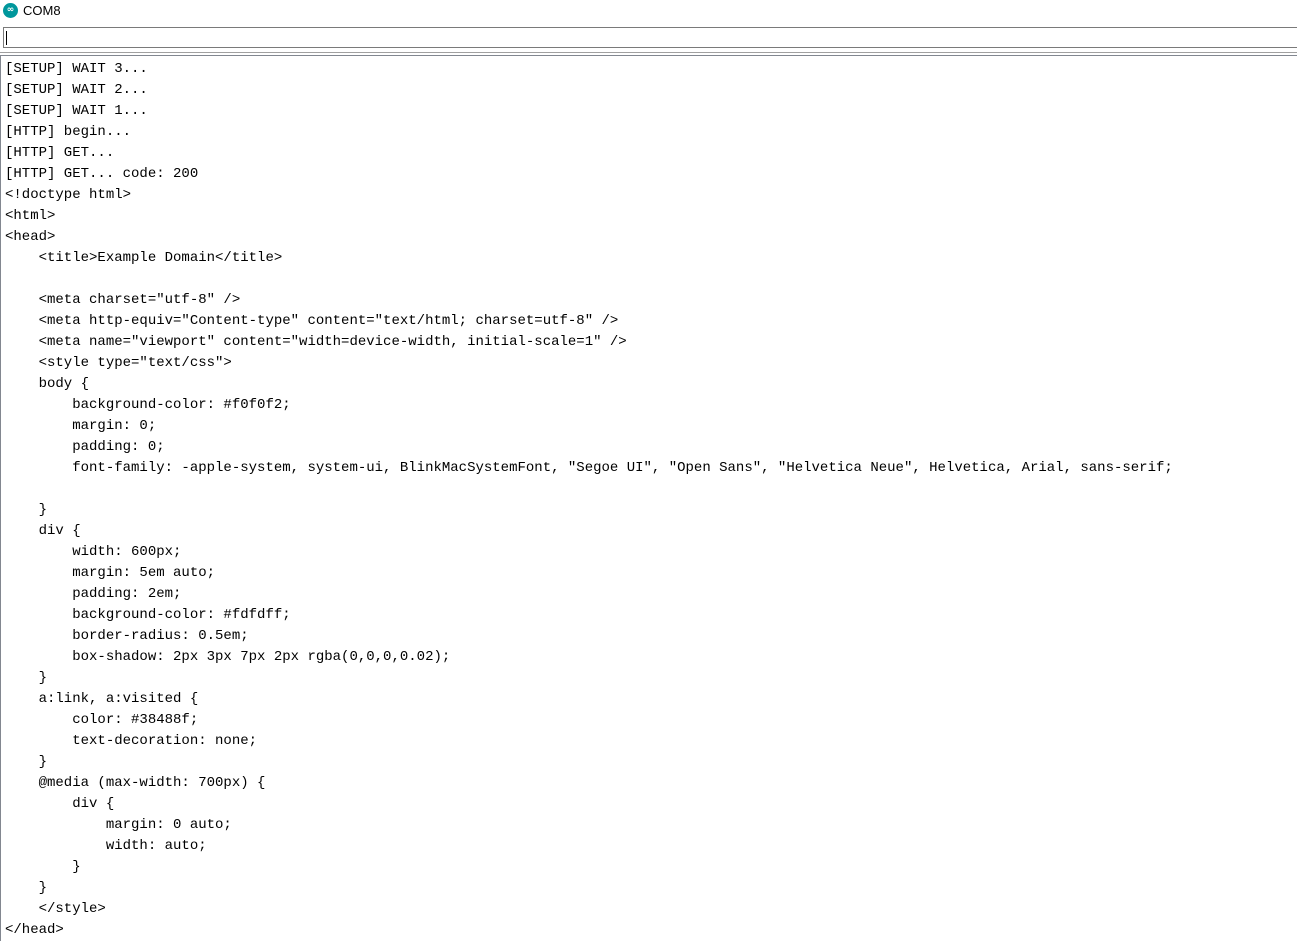 Image resolution: width=1297 pixels, height=941 pixels. What do you see at coordinates (650, 37) in the screenshot?
I see `serial-send-input` at bounding box center [650, 37].